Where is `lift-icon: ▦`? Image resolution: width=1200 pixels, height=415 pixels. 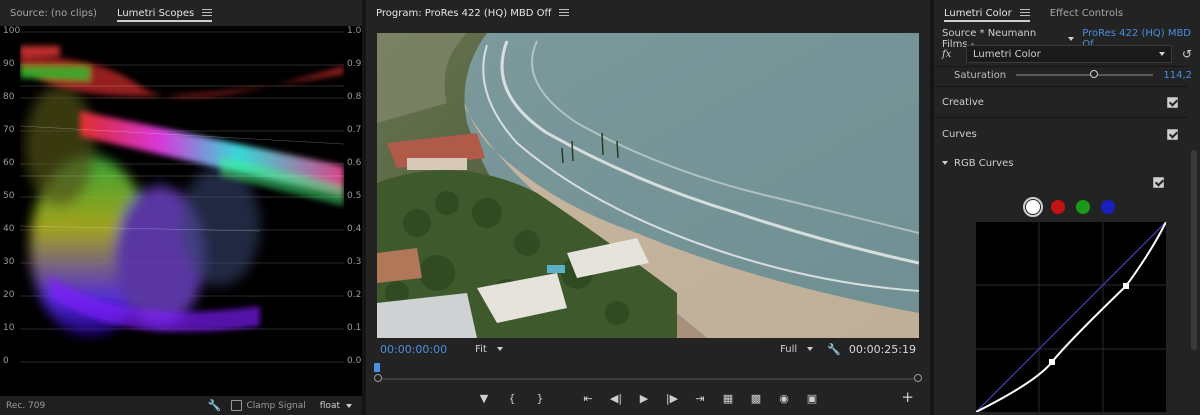 lift-icon: ▦ is located at coordinates (728, 398).